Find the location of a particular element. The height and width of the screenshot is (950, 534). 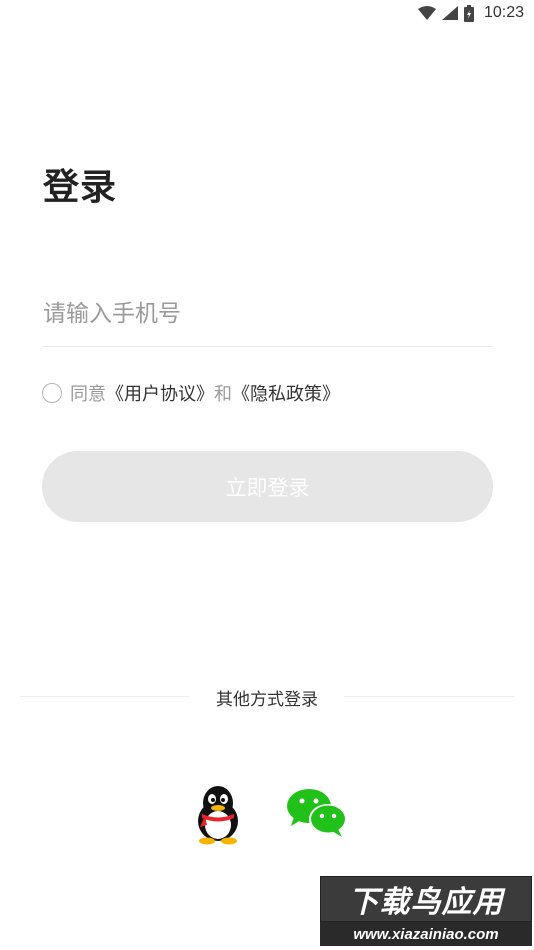

wechat-login-button is located at coordinates (317, 813).